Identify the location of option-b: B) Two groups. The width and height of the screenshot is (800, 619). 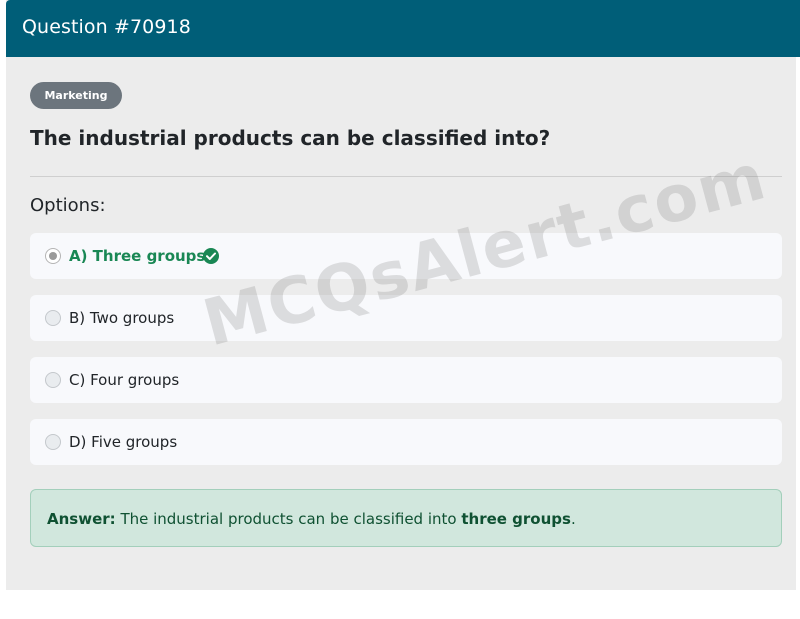
(406, 318).